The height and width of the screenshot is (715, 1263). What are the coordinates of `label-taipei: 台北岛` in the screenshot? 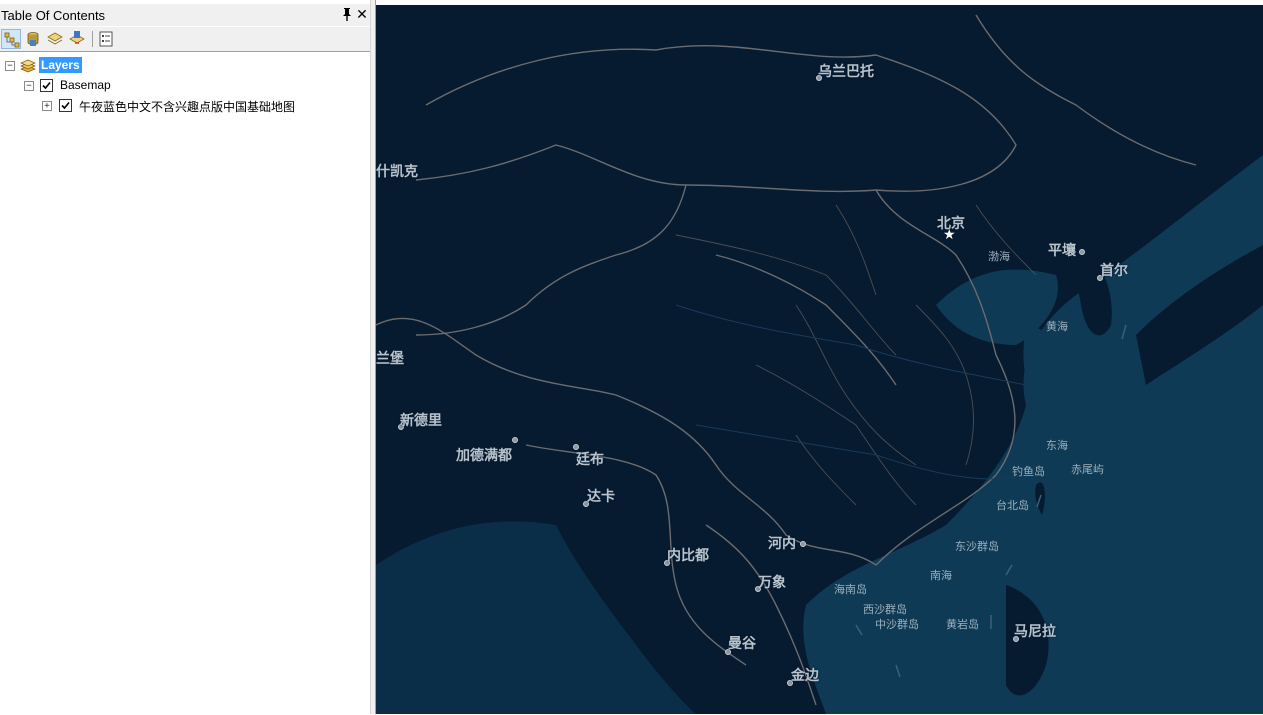 It's located at (1012, 505).